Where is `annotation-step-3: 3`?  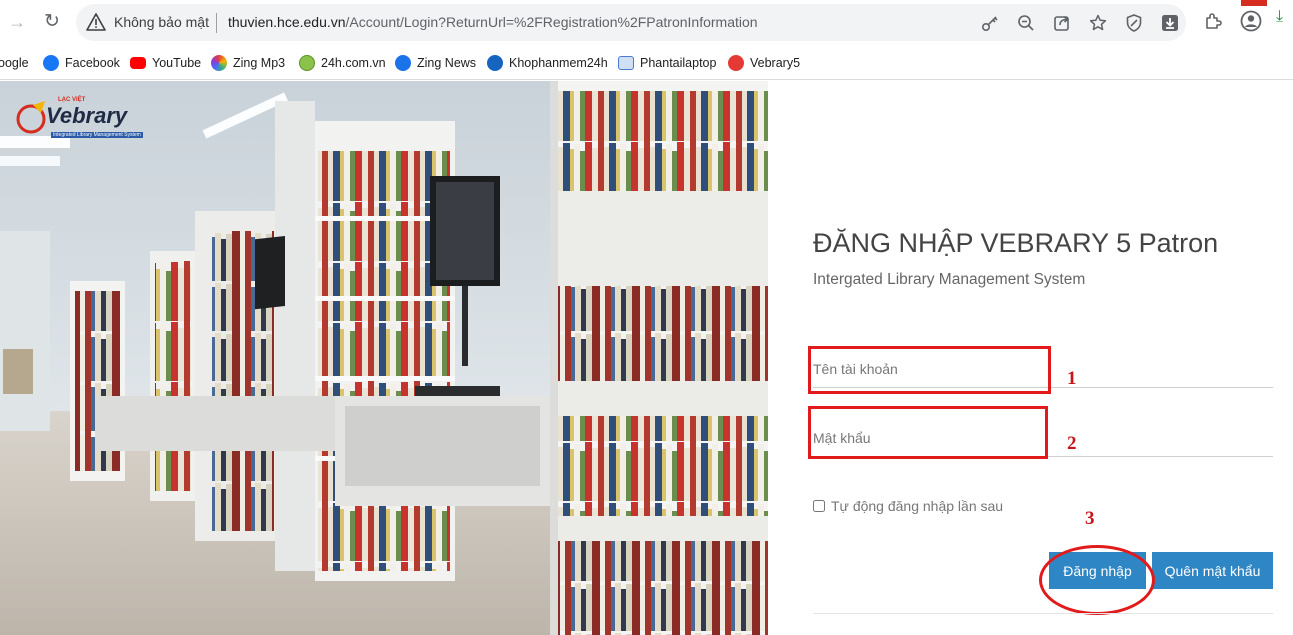 annotation-step-3: 3 is located at coordinates (1090, 518).